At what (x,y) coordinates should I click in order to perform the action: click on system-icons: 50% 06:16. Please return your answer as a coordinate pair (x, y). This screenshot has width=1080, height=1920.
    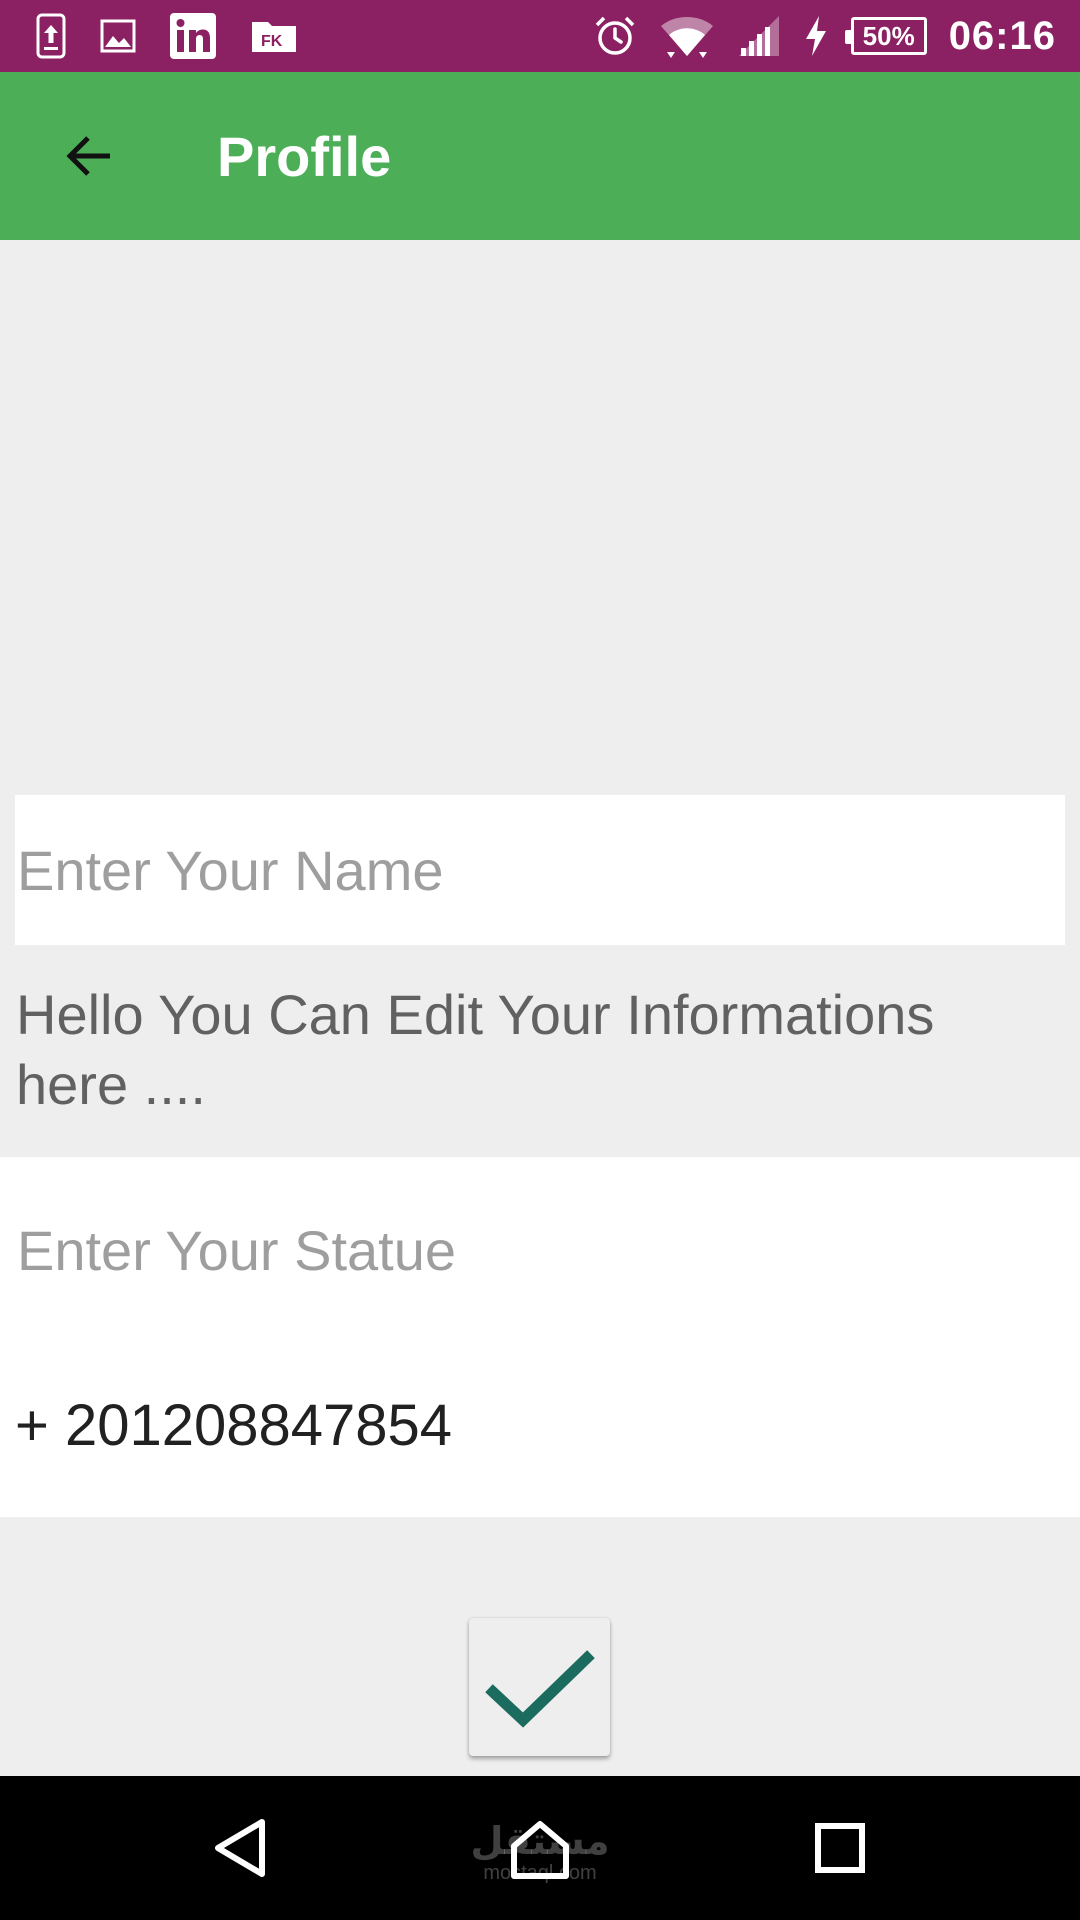
    Looking at the image, I should click on (824, 36).